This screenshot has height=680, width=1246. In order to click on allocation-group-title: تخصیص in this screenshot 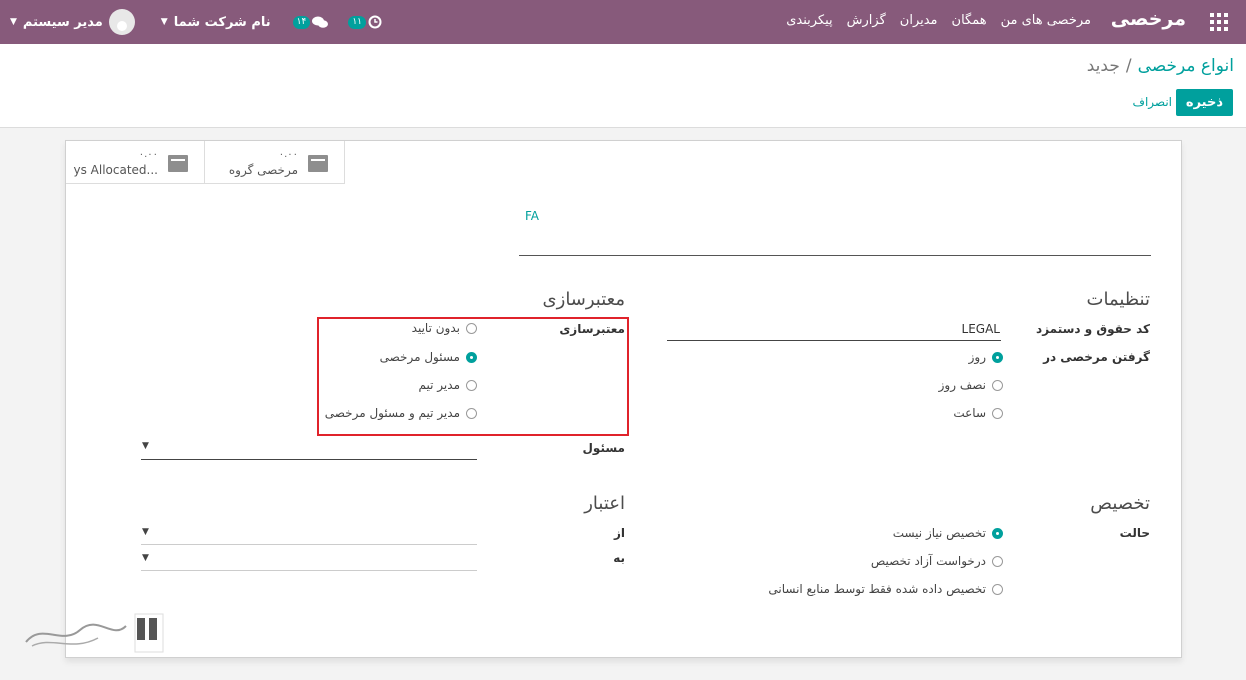, I will do `click(1120, 503)`.